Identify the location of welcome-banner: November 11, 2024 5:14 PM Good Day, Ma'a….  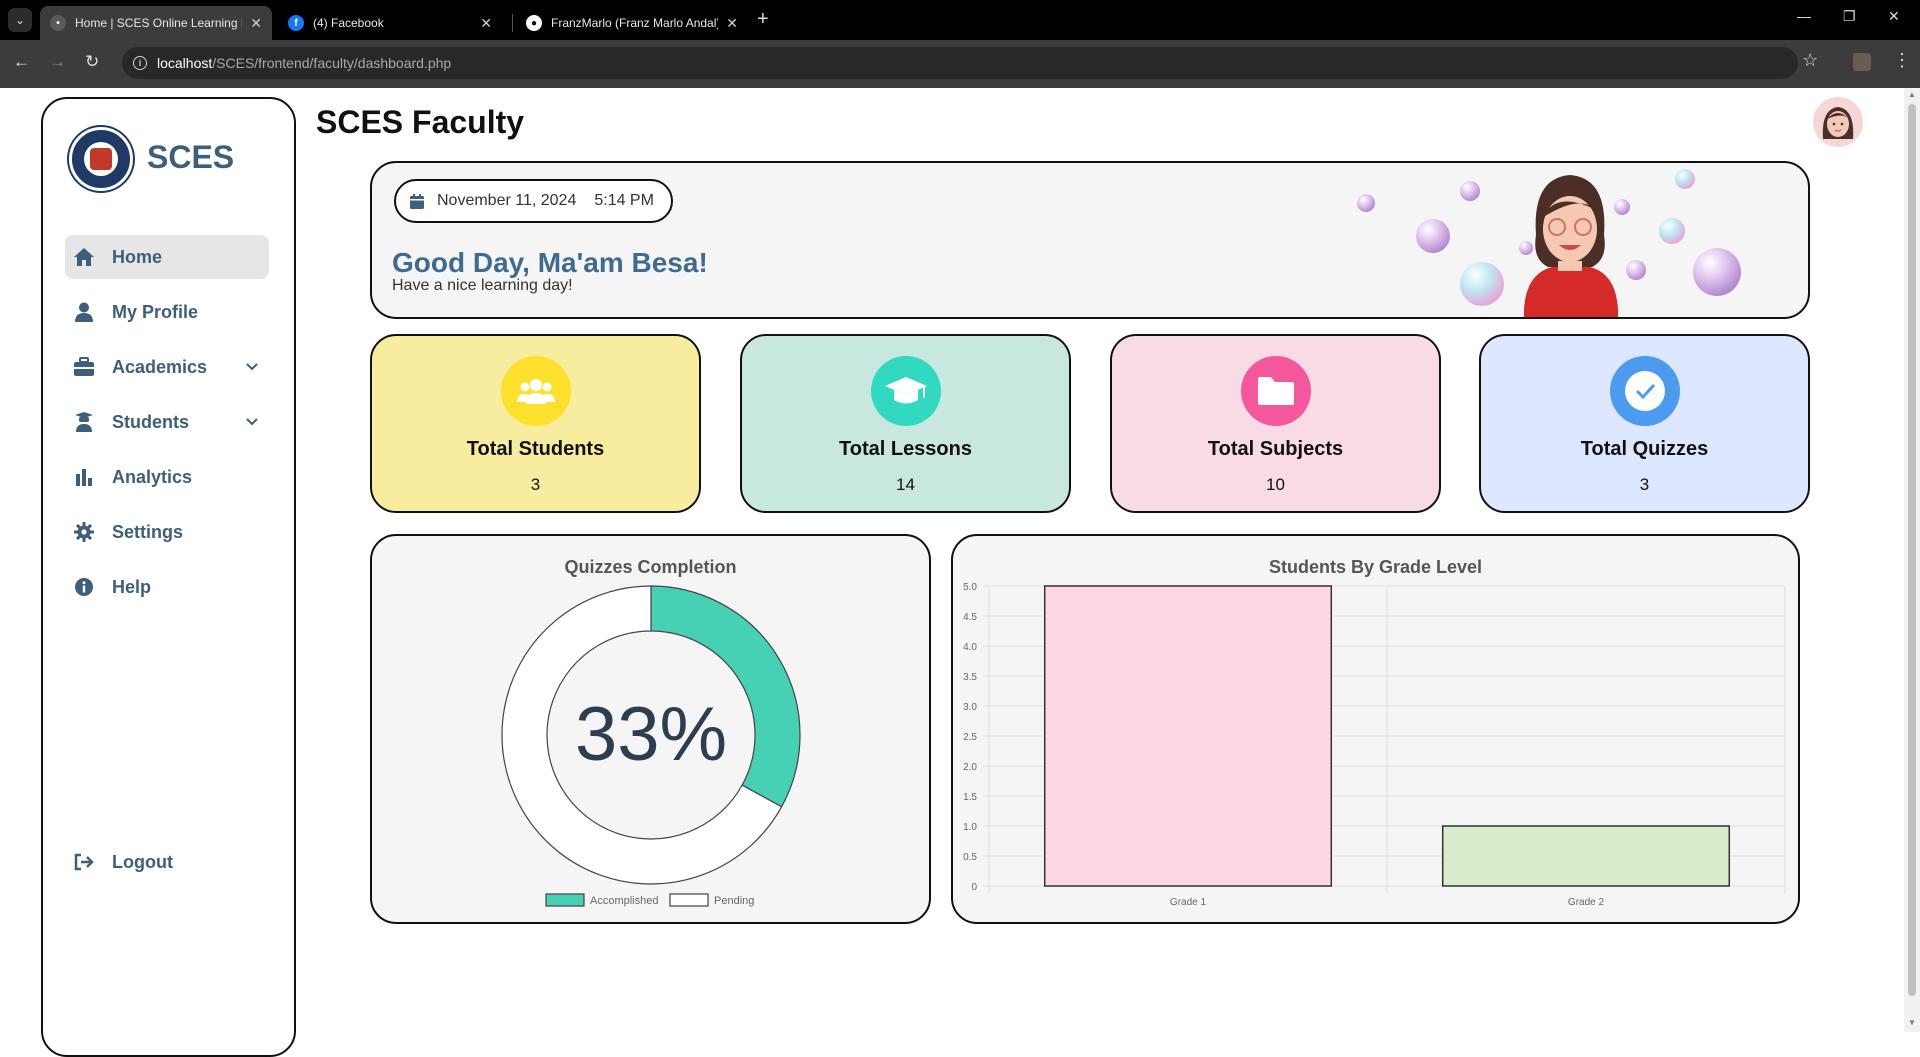
(1090, 240).